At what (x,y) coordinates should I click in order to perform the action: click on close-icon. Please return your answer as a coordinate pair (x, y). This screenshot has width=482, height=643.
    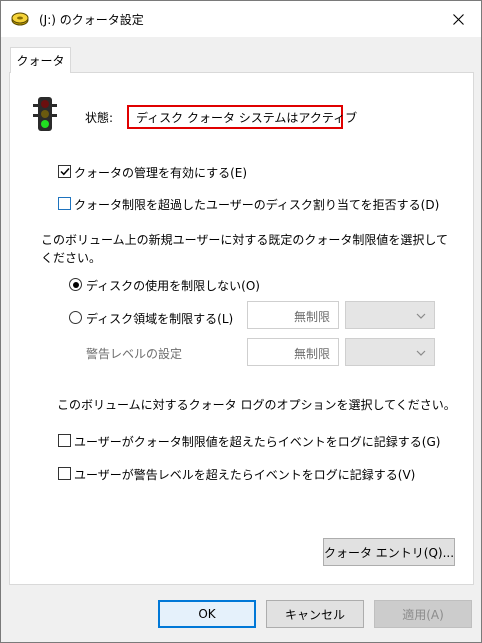
    Looking at the image, I should click on (458, 19).